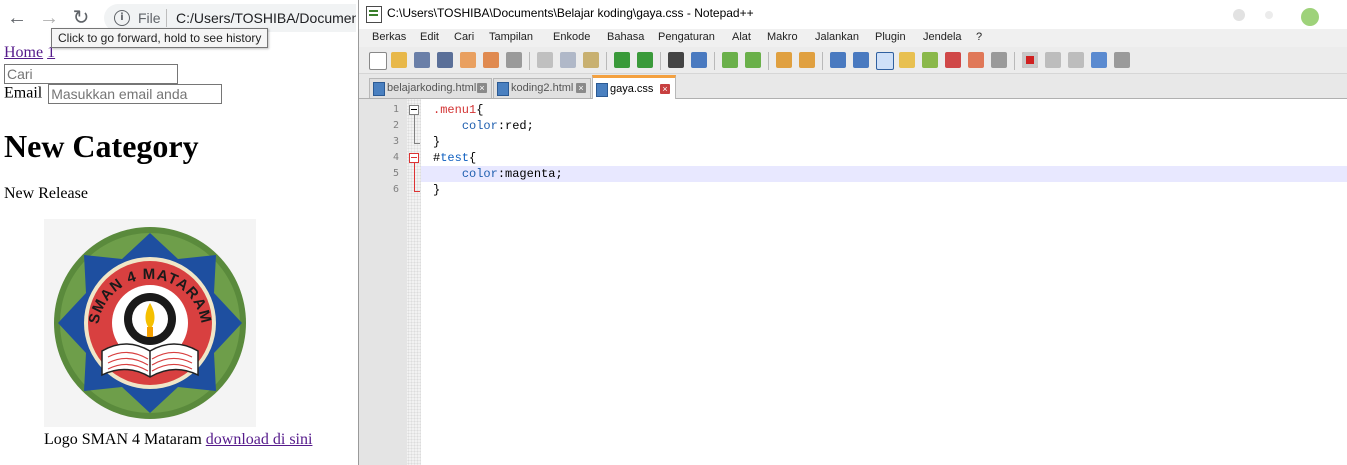  I want to click on notepadpp-app-icon, so click(374, 14).